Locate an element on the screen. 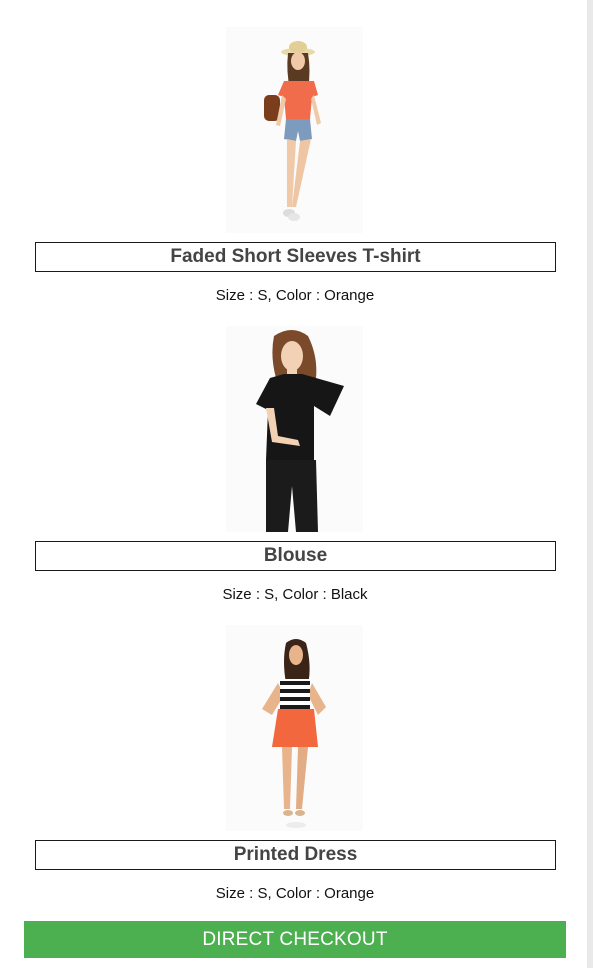 The width and height of the screenshot is (593, 968). product-name: Faded Short Sleeves T-shirt is located at coordinates (295, 257).